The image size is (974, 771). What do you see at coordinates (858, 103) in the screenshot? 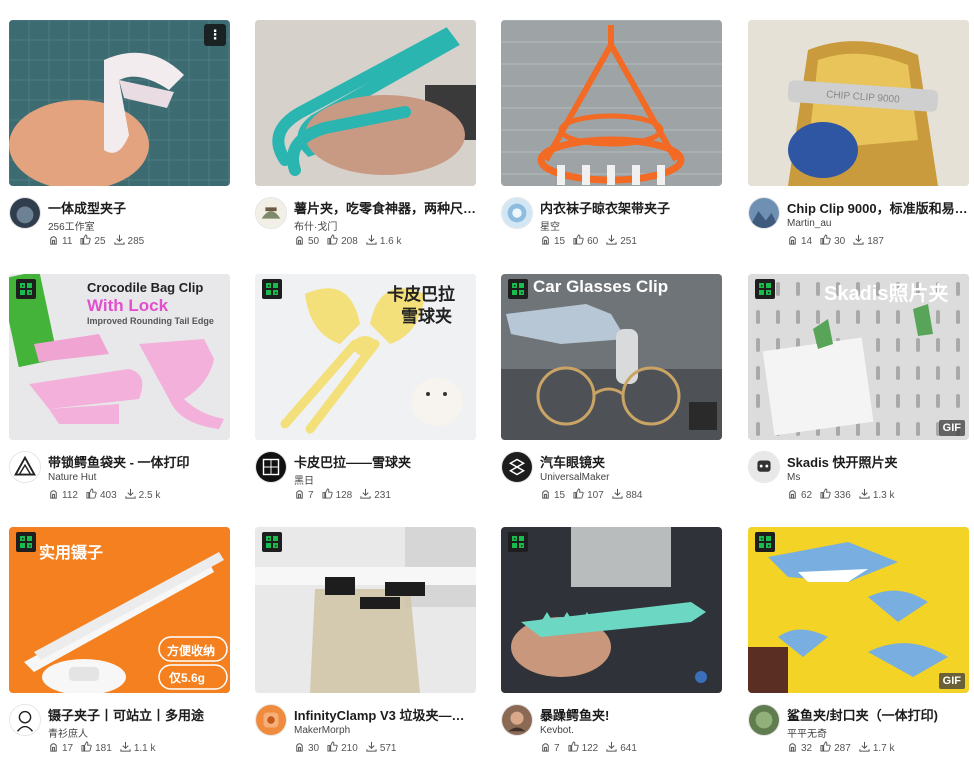
I see `model-thumbnail: CHIP CLIP 9000` at bounding box center [858, 103].